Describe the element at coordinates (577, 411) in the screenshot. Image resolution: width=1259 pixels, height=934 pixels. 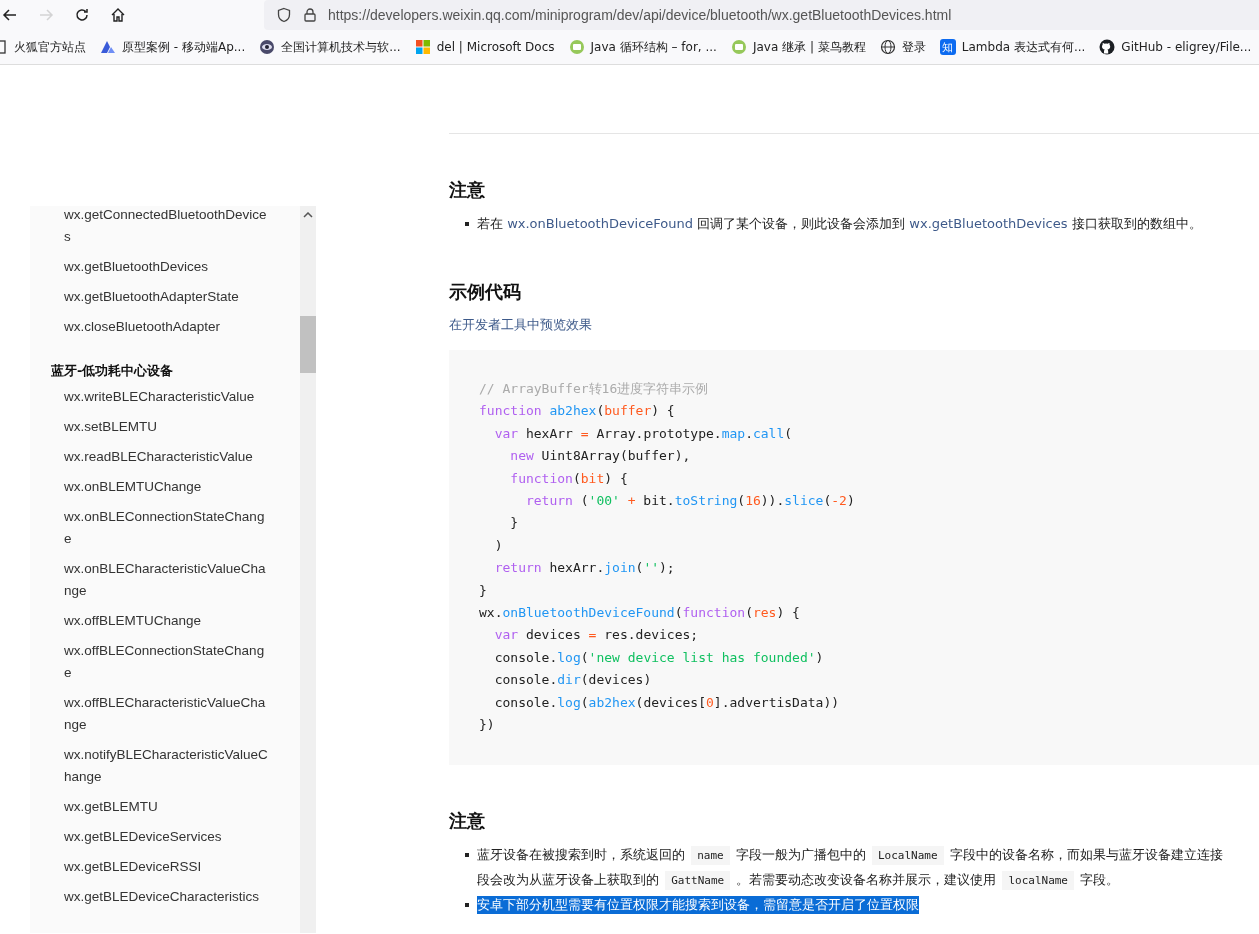
I see `code-line: function ab2hex(buffer) {` at that location.